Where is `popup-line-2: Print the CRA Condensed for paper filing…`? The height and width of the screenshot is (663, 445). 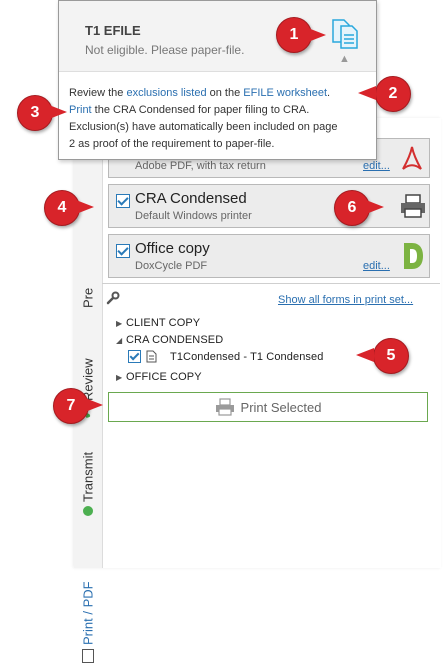
popup-line-2: Print the CRA Condensed for paper filing… is located at coordinates (219, 110).